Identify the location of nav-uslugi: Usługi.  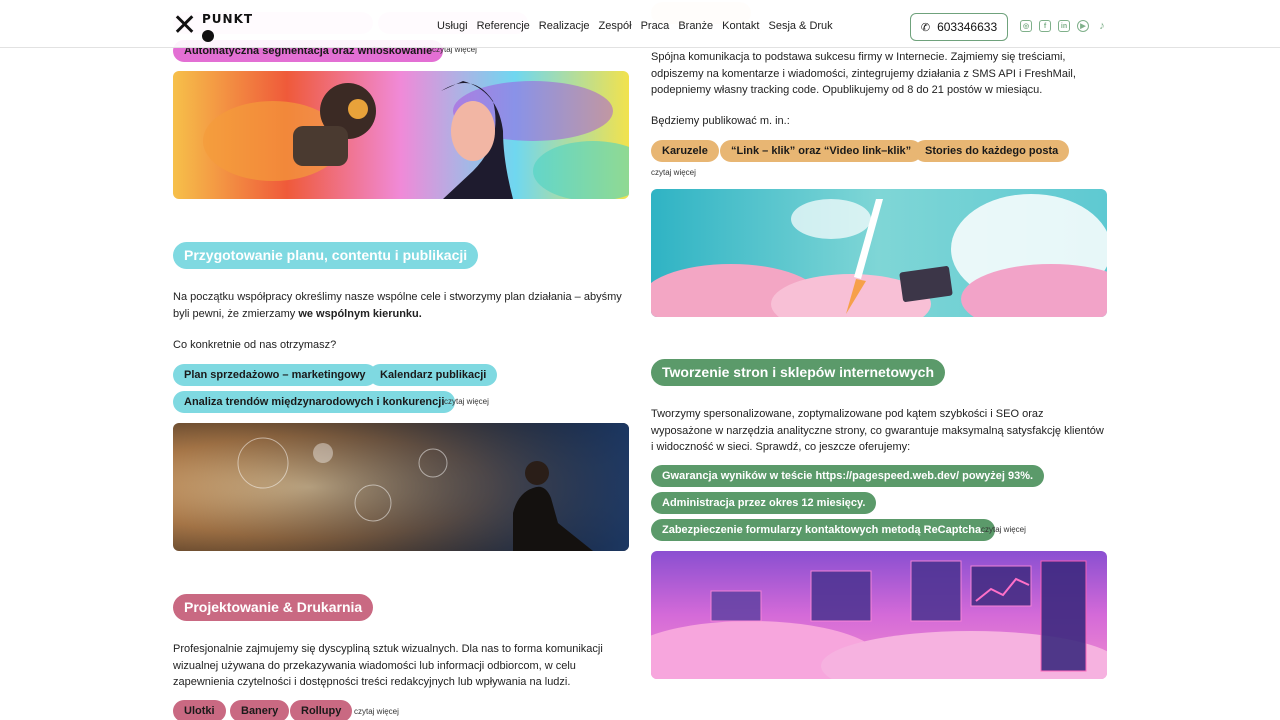
(452, 26).